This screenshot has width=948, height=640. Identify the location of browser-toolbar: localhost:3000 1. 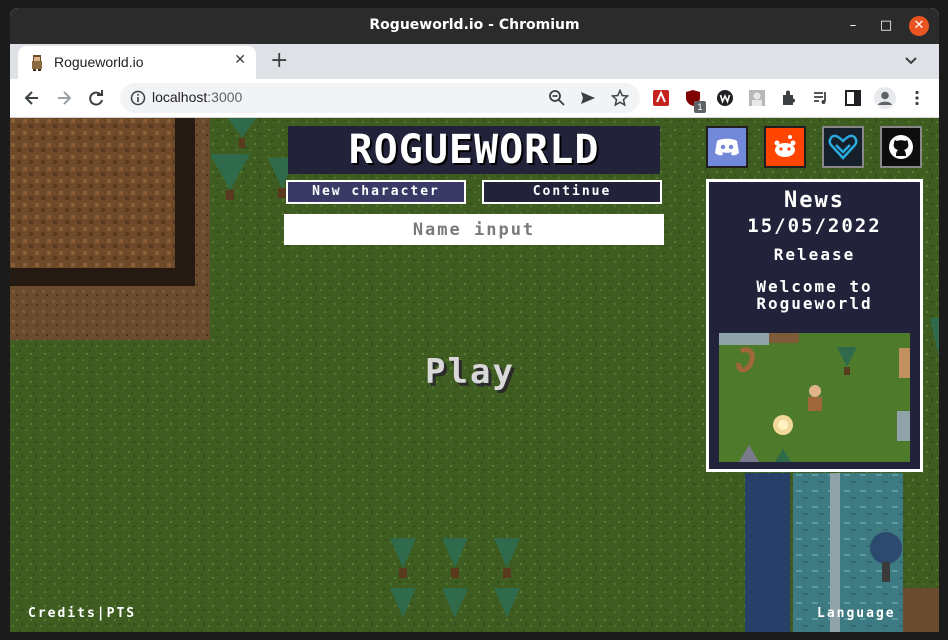
(474, 98).